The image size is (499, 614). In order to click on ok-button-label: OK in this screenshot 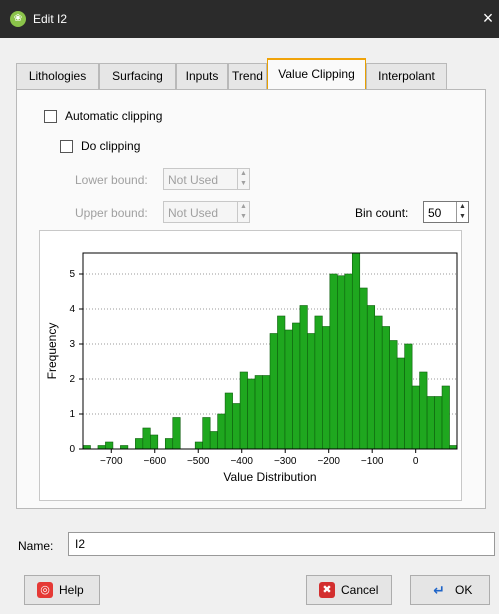, I will do `click(464, 590)`.